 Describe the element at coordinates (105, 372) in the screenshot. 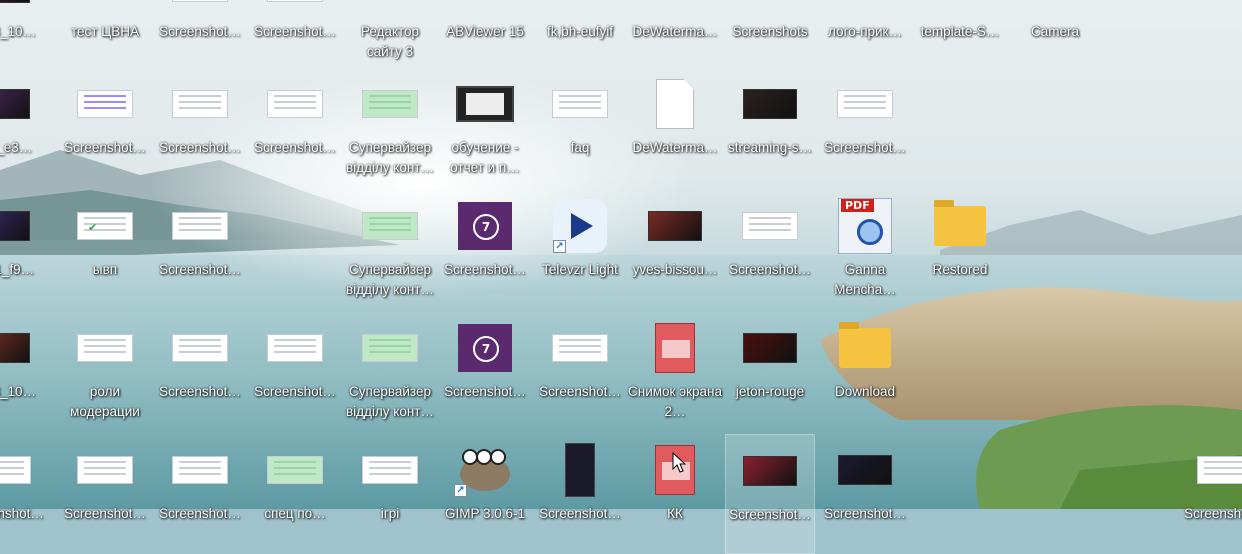

I see `desktop-icon: роли модерации` at that location.